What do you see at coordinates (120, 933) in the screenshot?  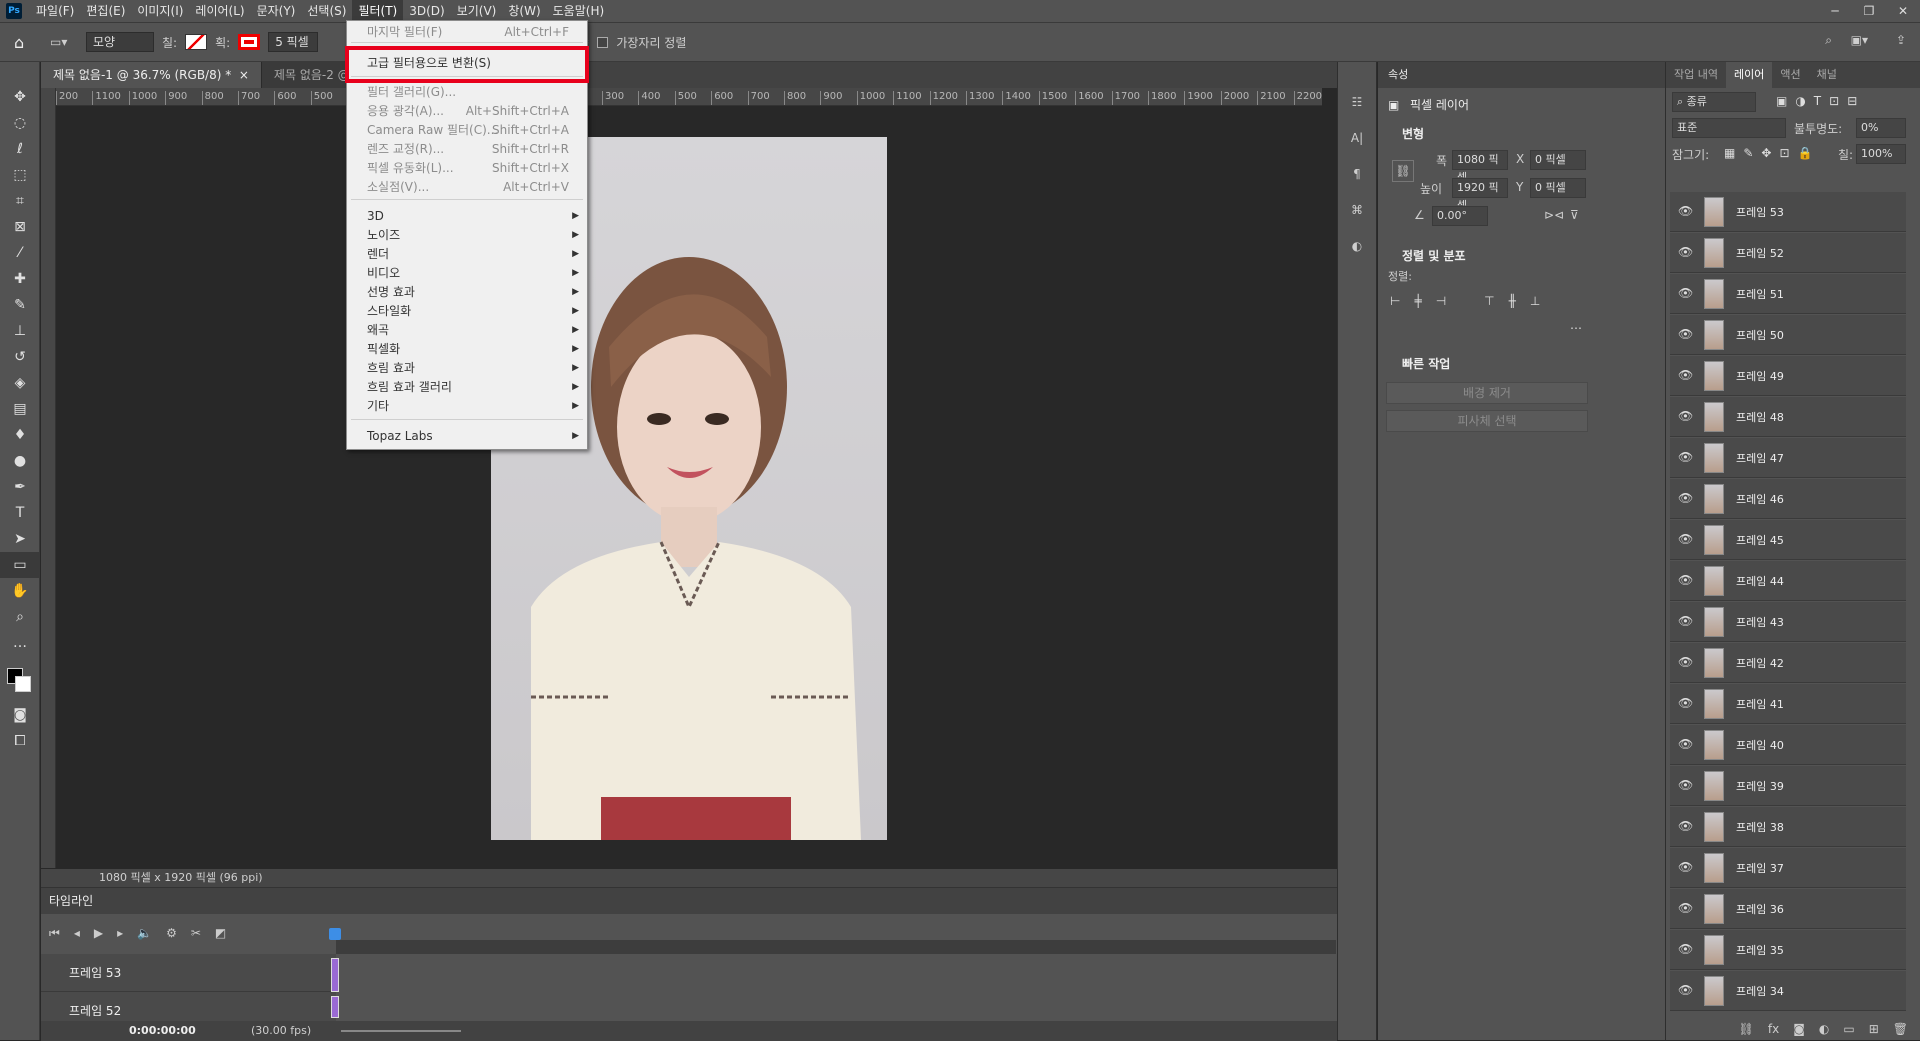 I see `next-frame-icon: ▸` at bounding box center [120, 933].